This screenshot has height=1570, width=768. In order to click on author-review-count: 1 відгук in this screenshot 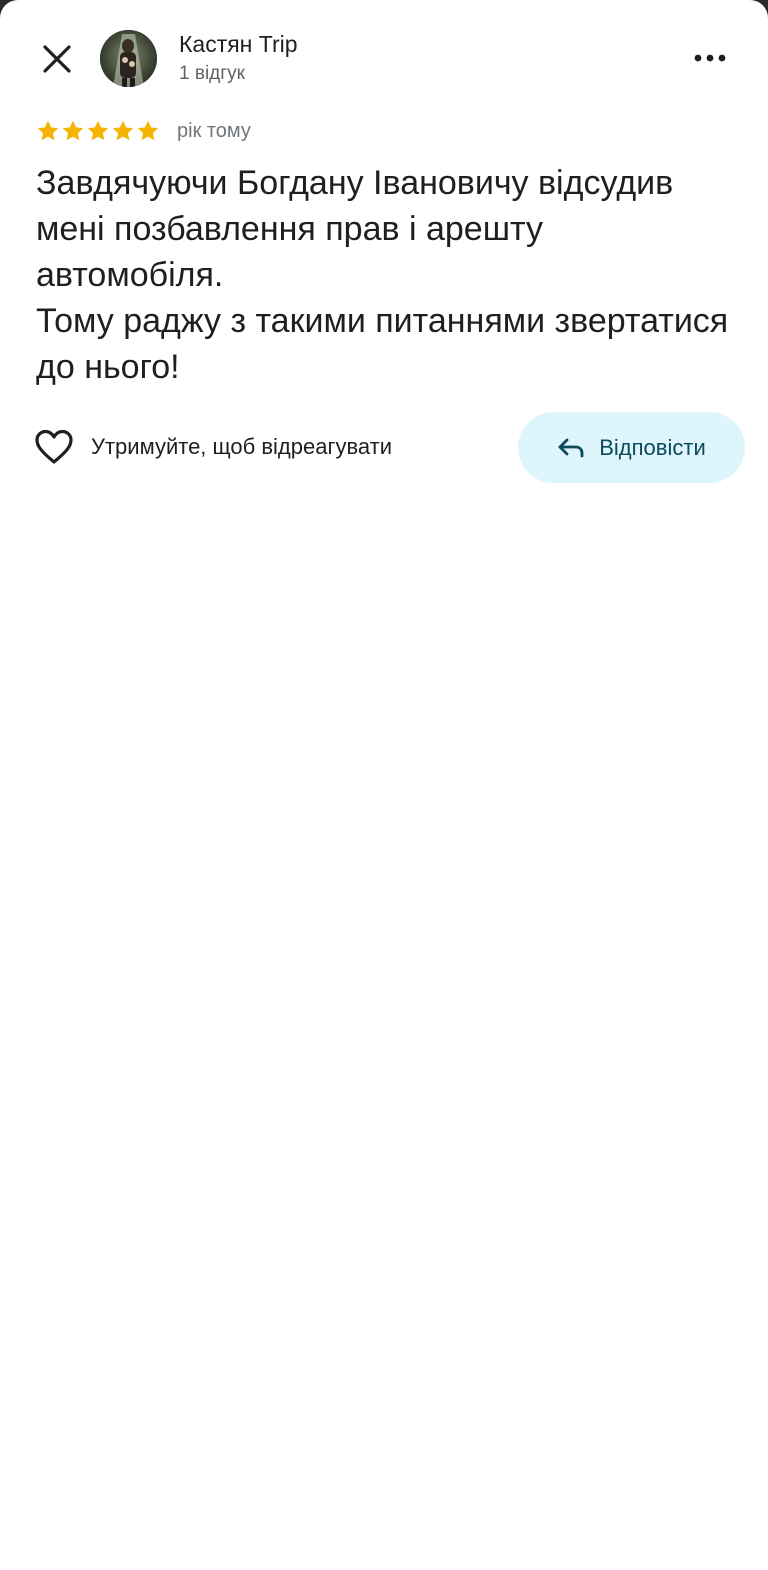, I will do `click(212, 73)`.